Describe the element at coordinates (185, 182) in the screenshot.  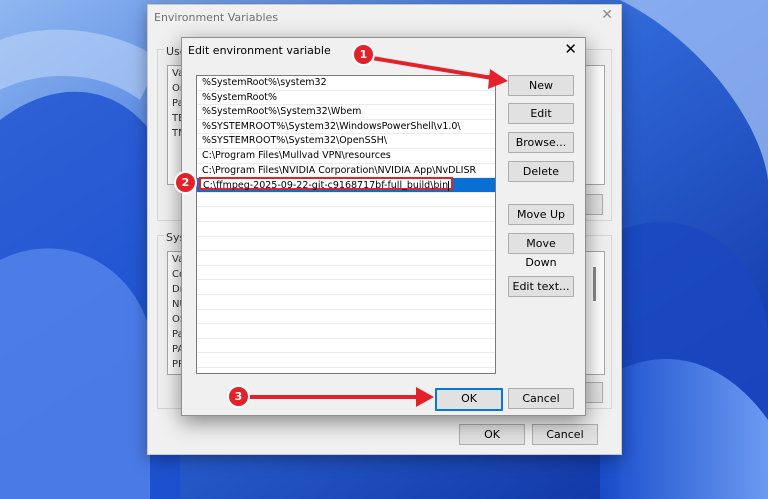
I see `step-badge-2: 2` at that location.